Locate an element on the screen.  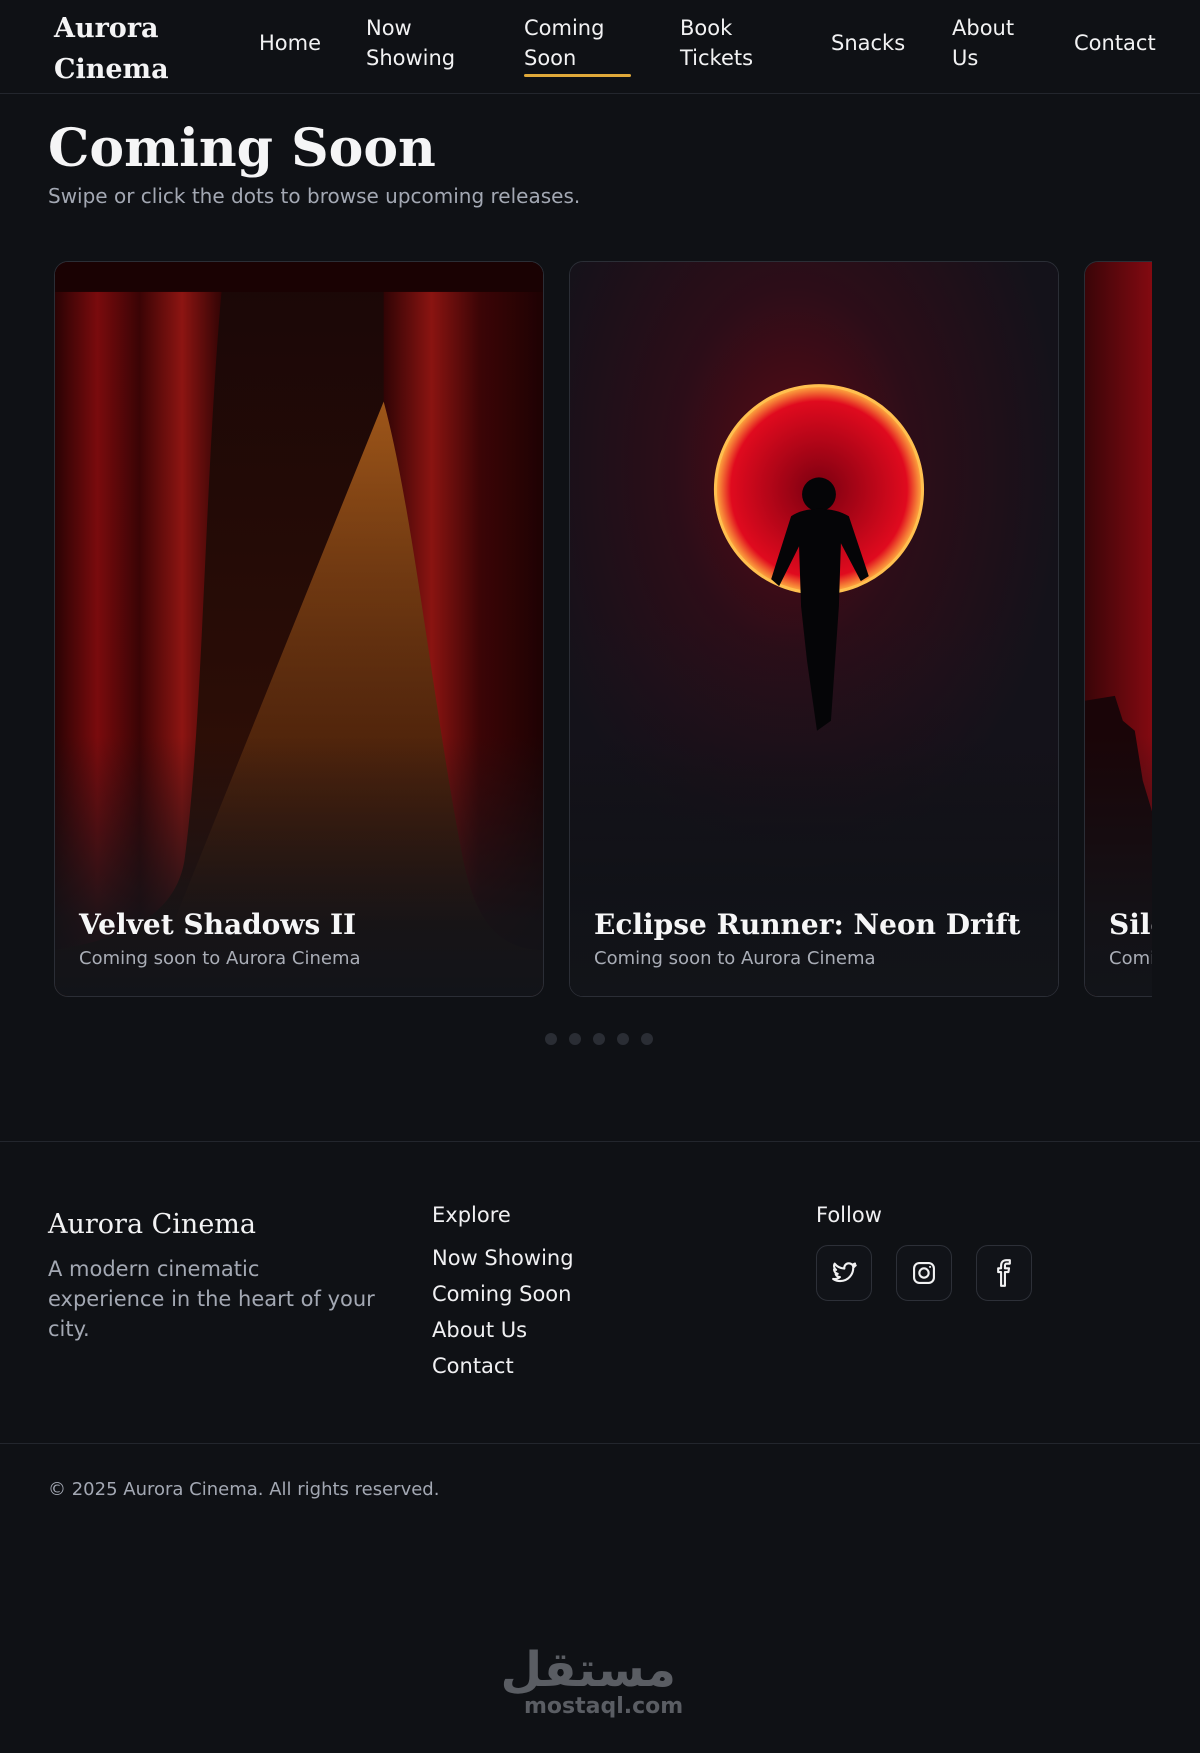
movie-title: Velvet Shadows II is located at coordinates (218, 924).